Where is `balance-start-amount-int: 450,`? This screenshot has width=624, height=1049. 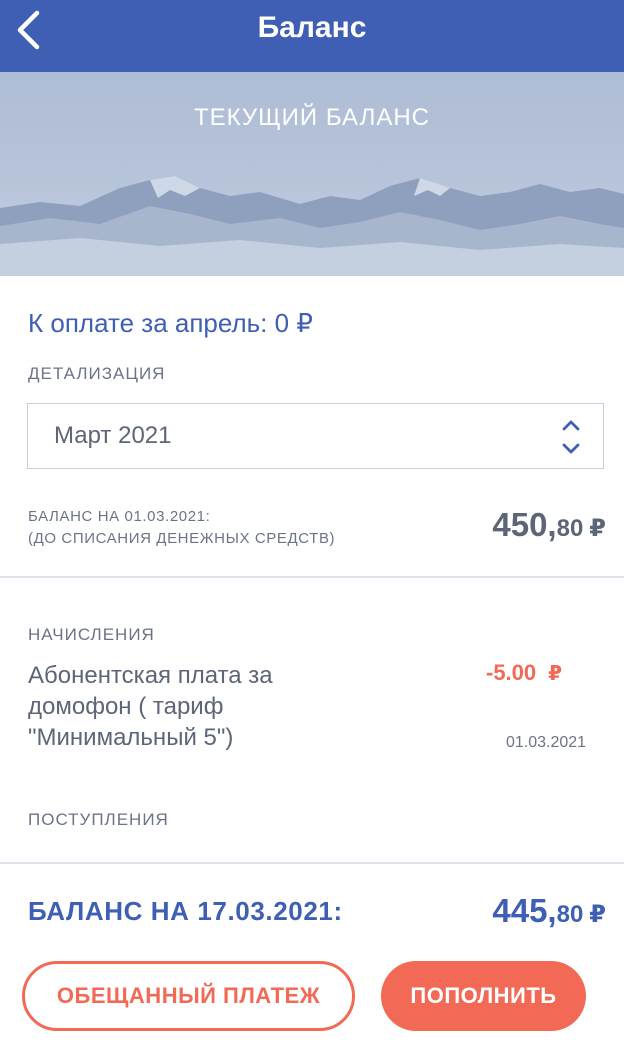 balance-start-amount-int: 450, is located at coordinates (524, 524).